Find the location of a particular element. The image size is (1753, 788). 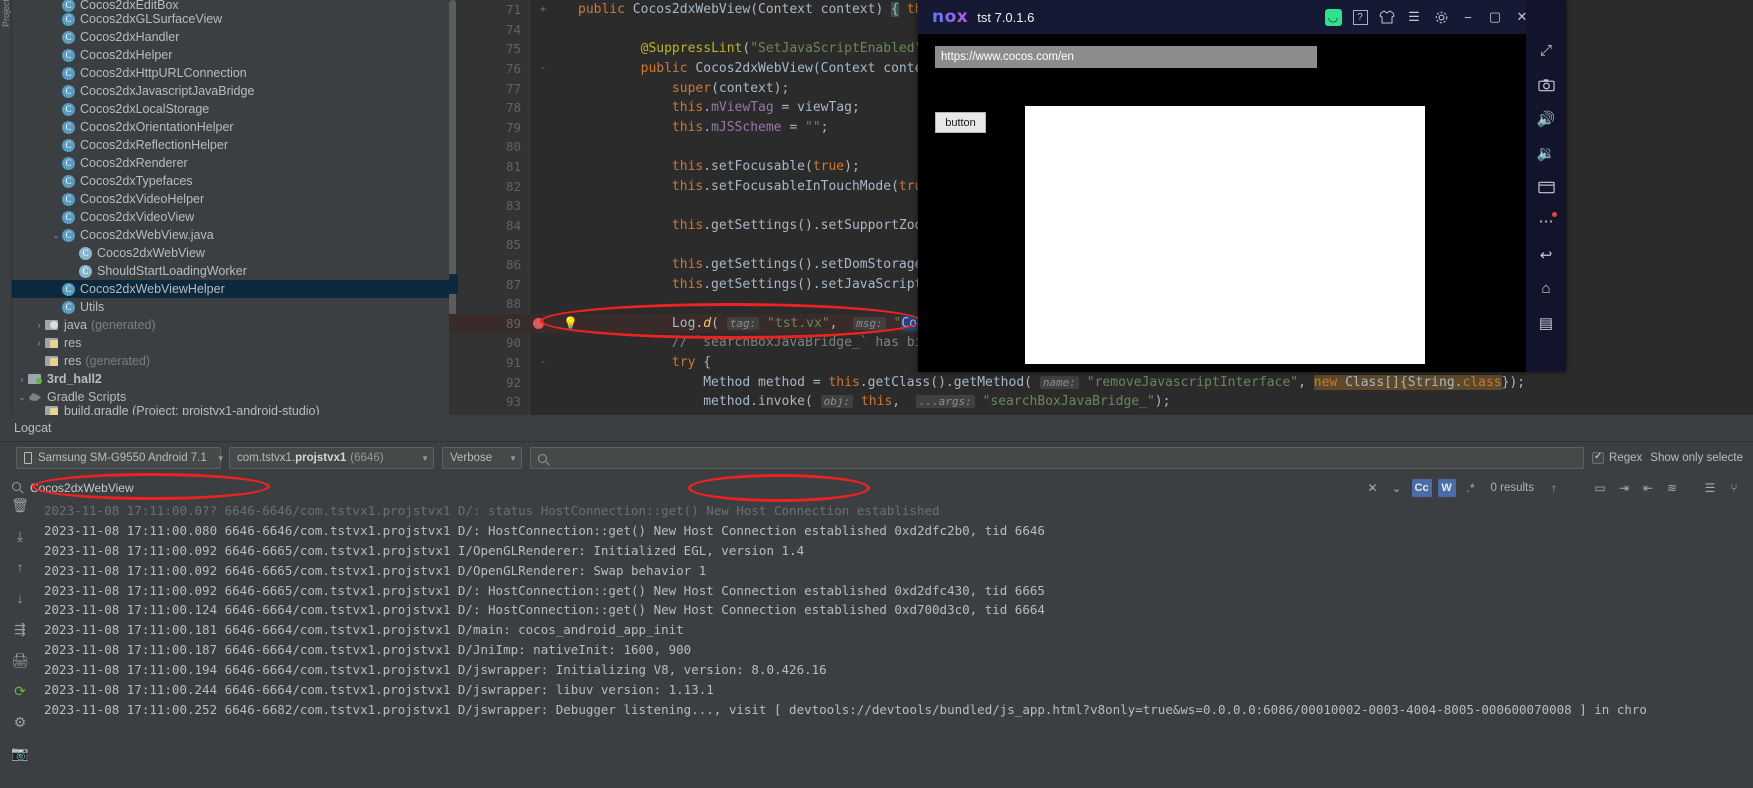

regex-toggle: .* is located at coordinates (1471, 488).